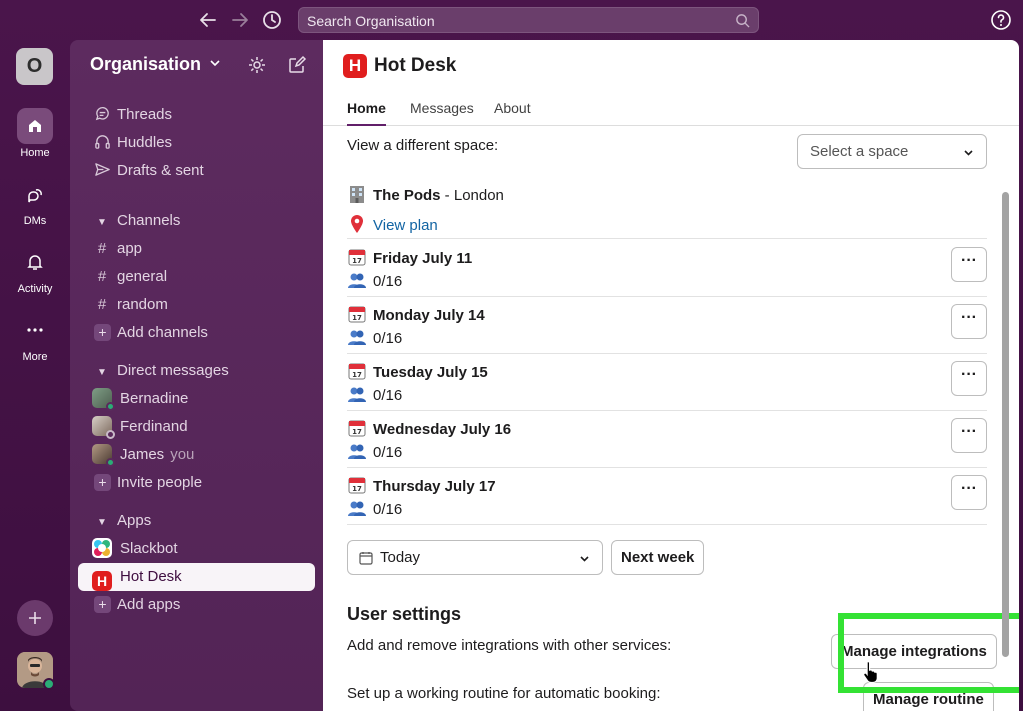 The width and height of the screenshot is (1023, 711). What do you see at coordinates (870, 672) in the screenshot?
I see `hand-pointer-cursor-icon` at bounding box center [870, 672].